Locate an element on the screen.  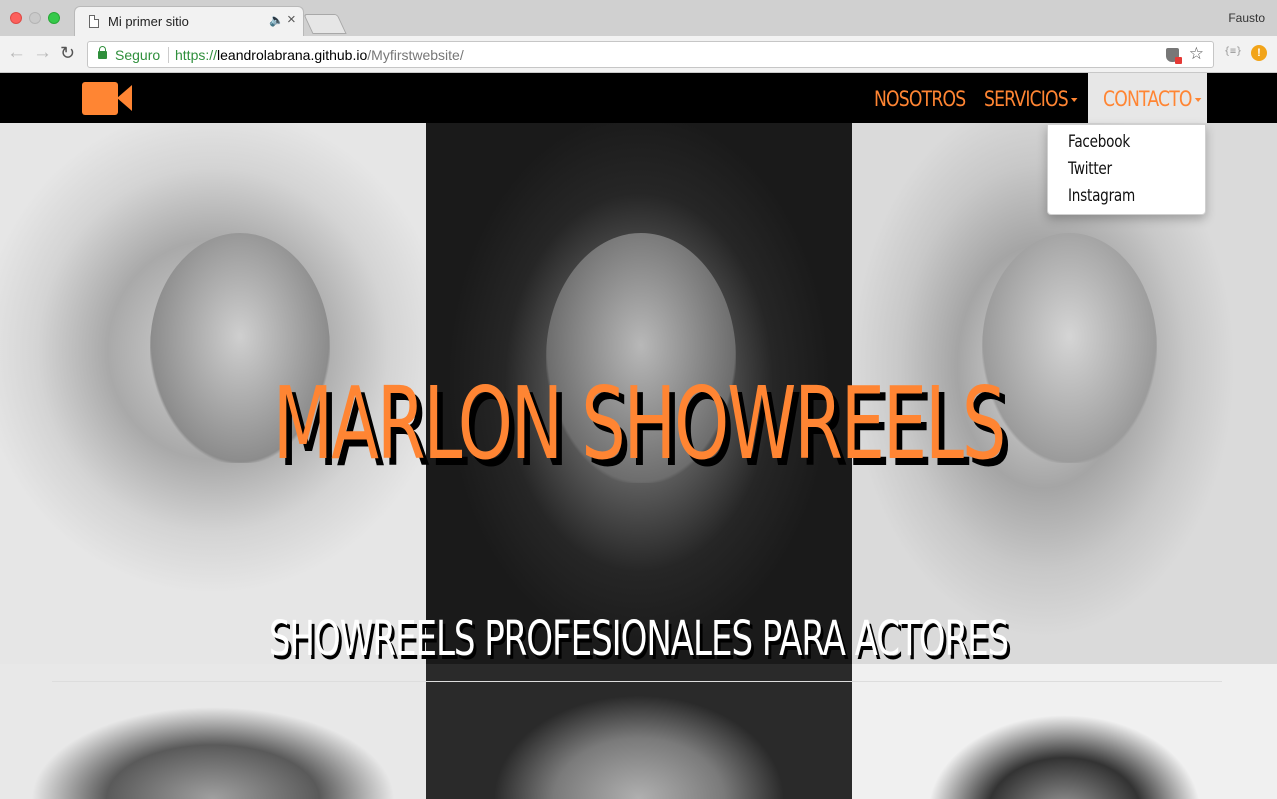
page-icon is located at coordinates (94, 21).